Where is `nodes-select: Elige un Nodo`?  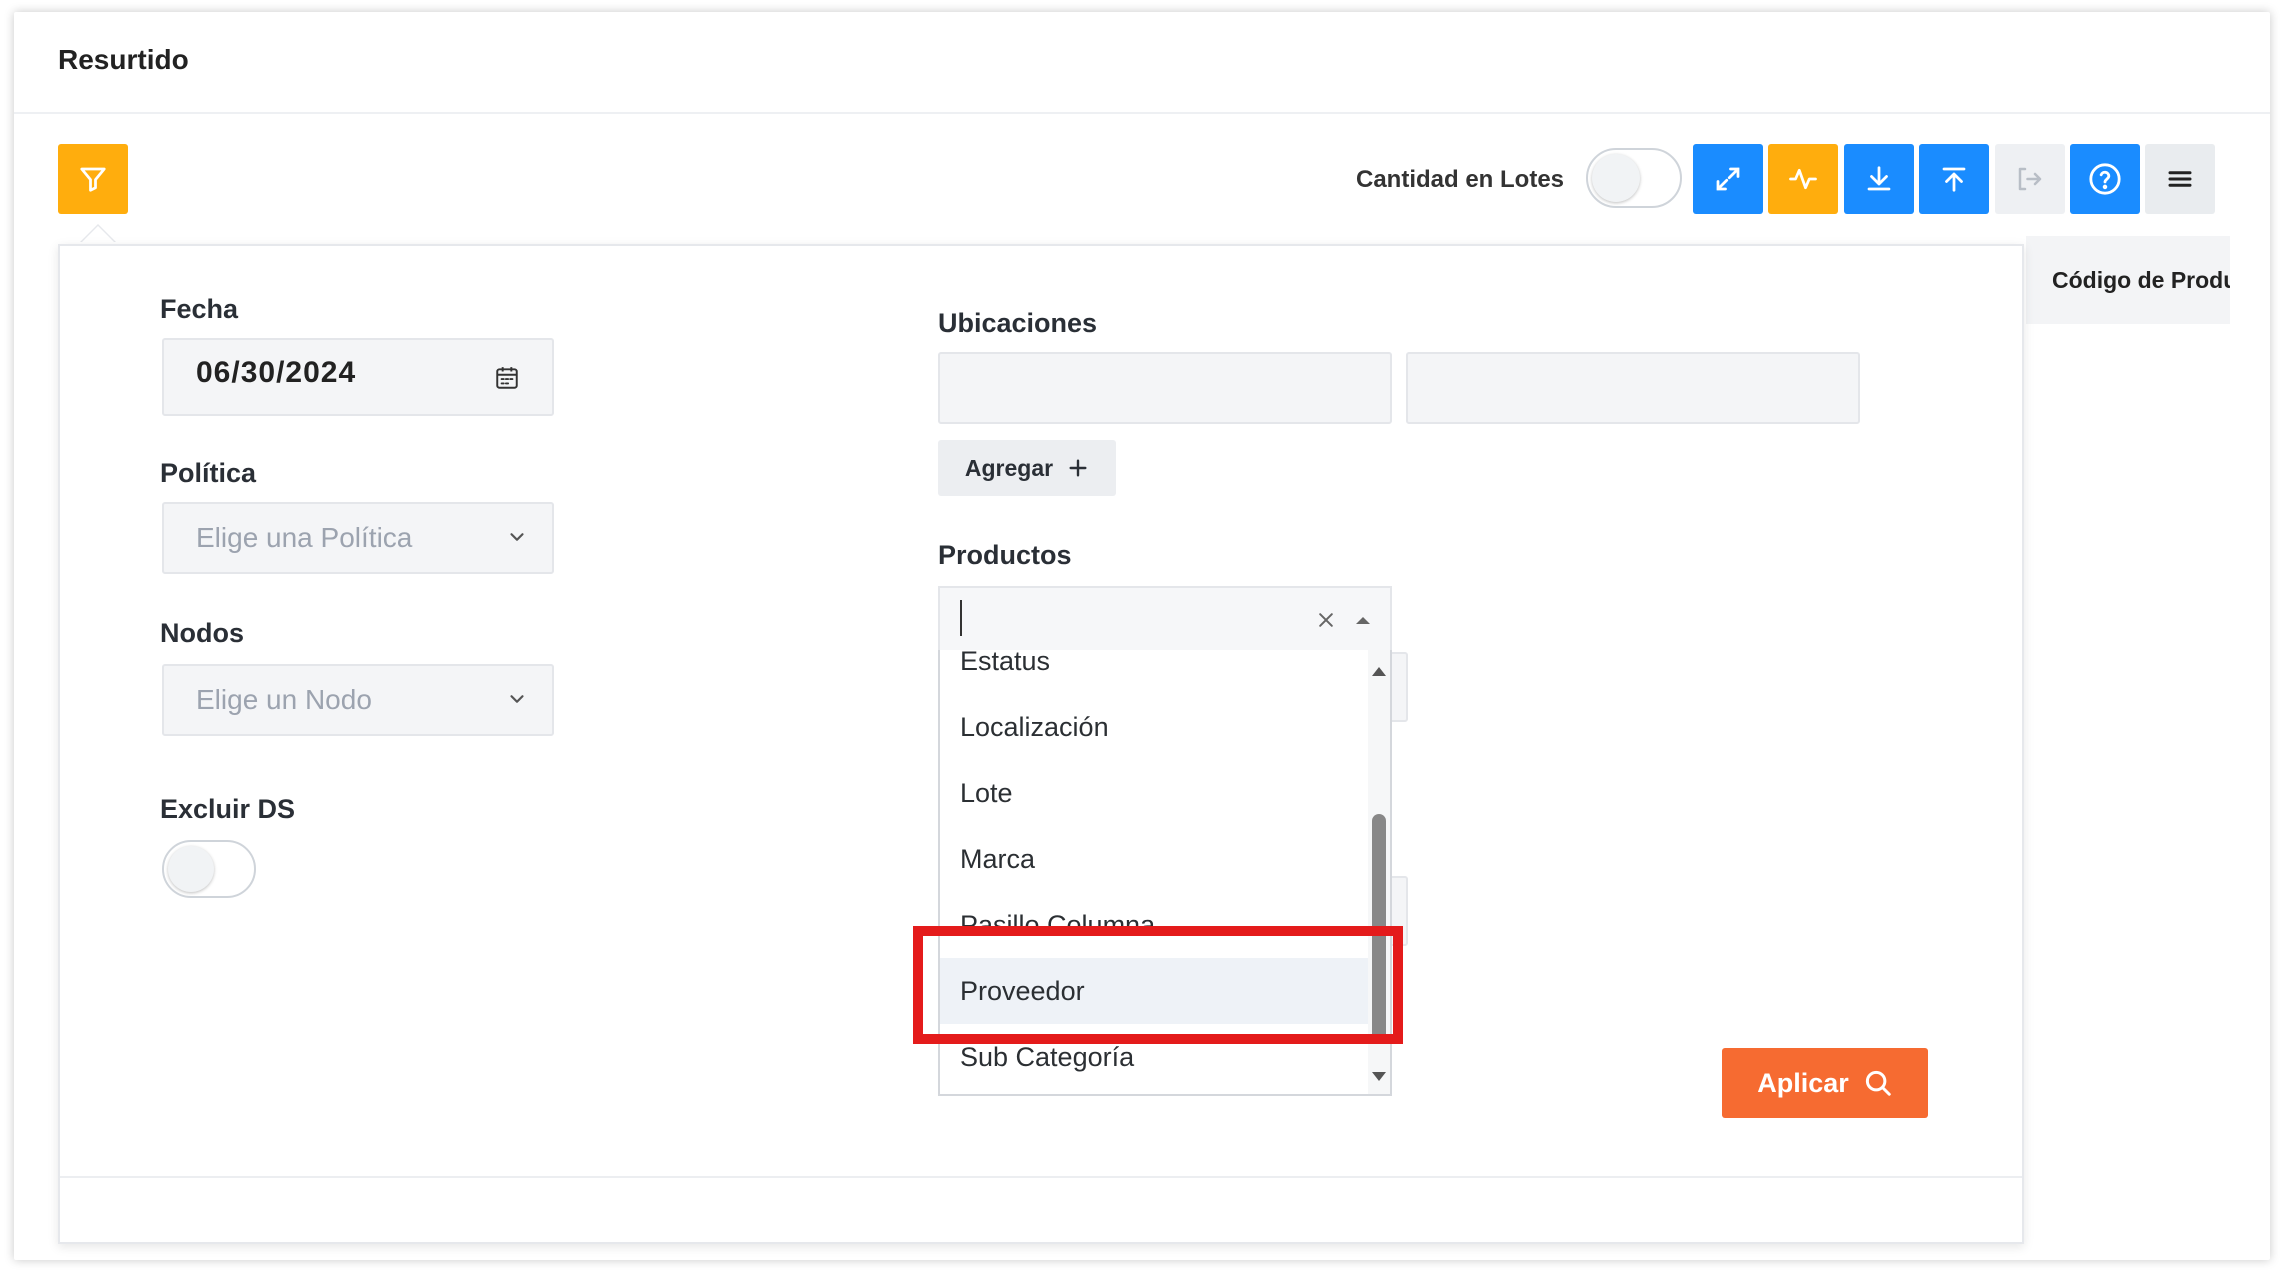 nodes-select: Elige un Nodo is located at coordinates (358, 700).